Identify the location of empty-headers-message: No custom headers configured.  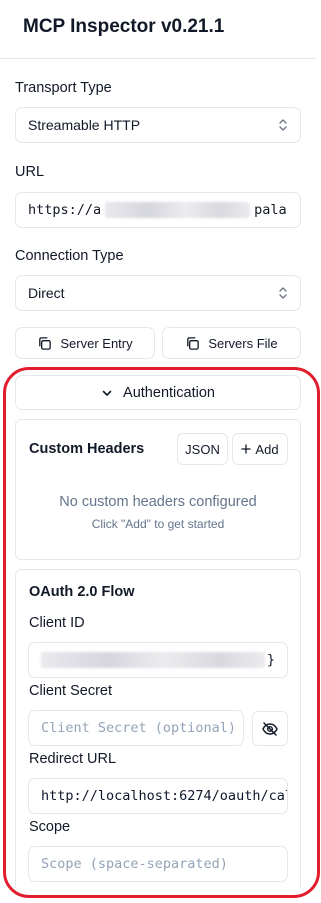
(158, 502).